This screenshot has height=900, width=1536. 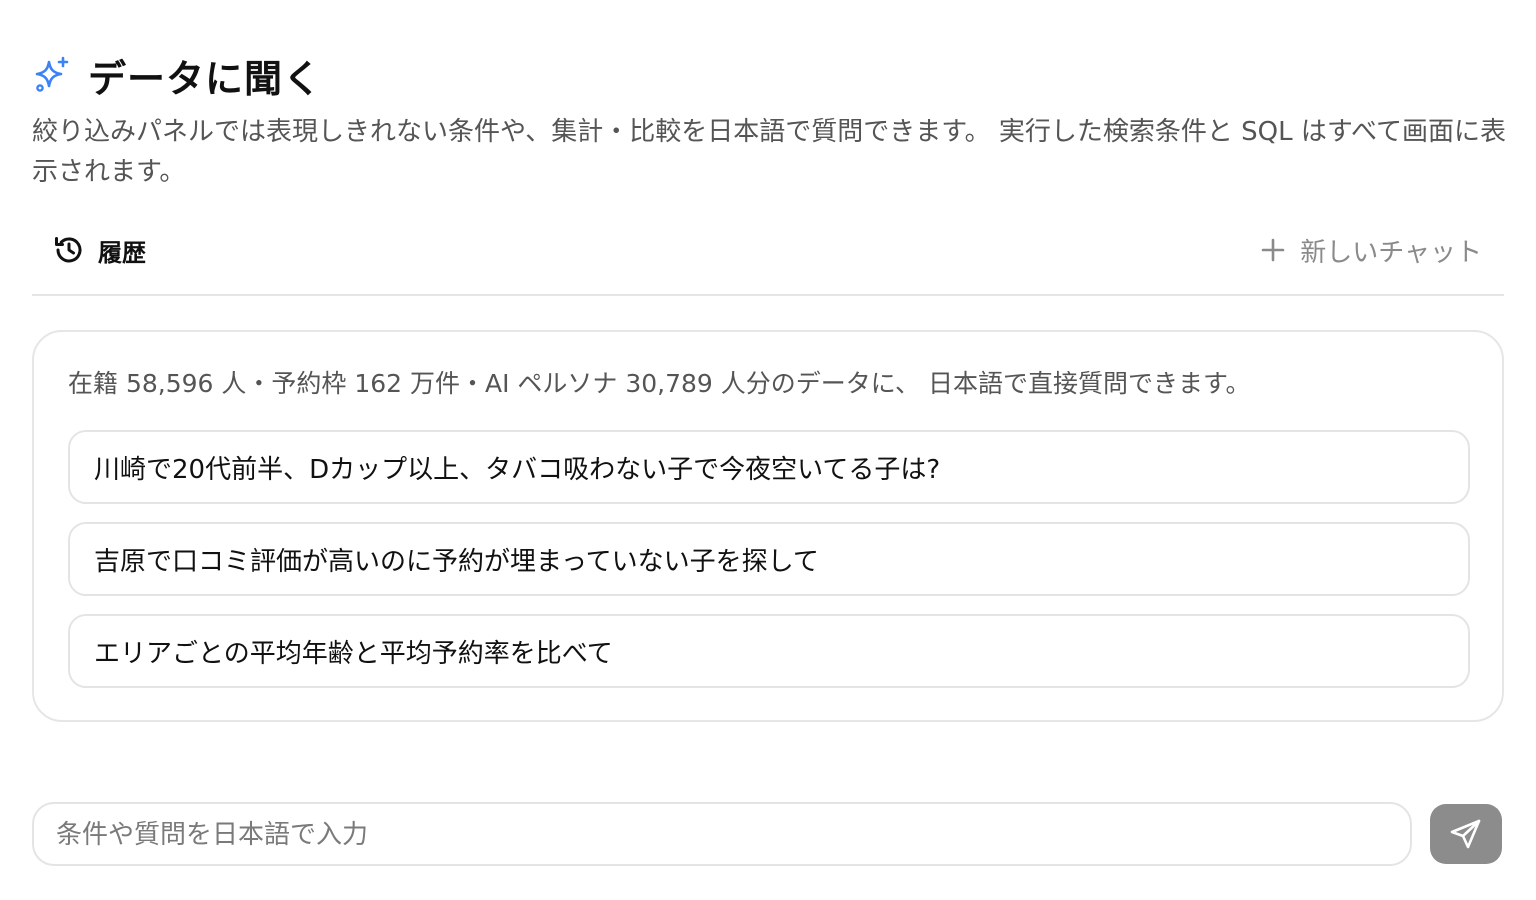 I want to click on sparkle-icon, so click(x=52, y=74).